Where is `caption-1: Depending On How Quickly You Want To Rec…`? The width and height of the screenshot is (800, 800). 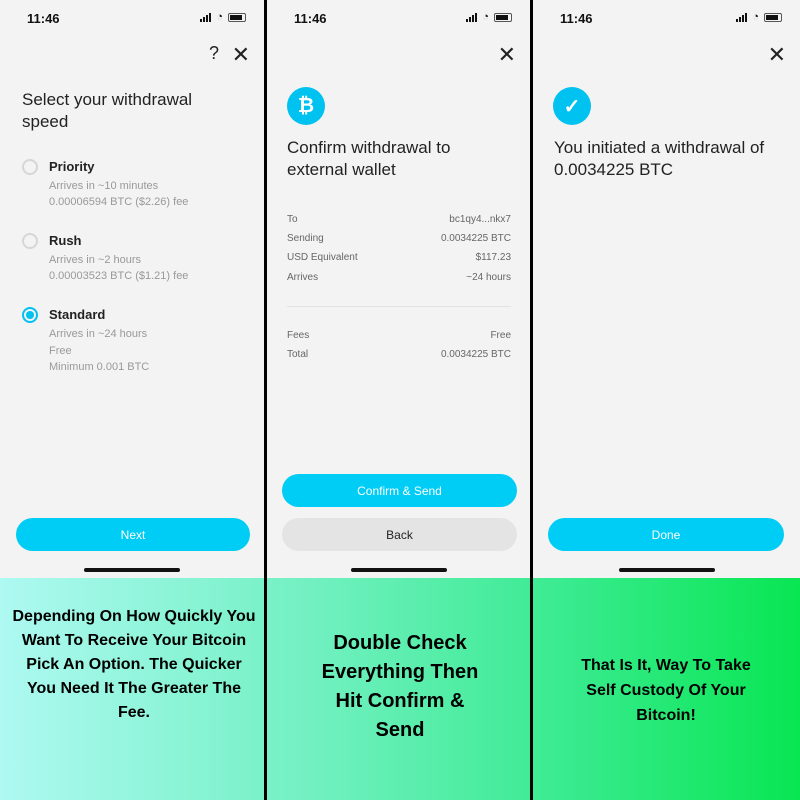 caption-1: Depending On How Quickly You Want To Rec… is located at coordinates (134, 664).